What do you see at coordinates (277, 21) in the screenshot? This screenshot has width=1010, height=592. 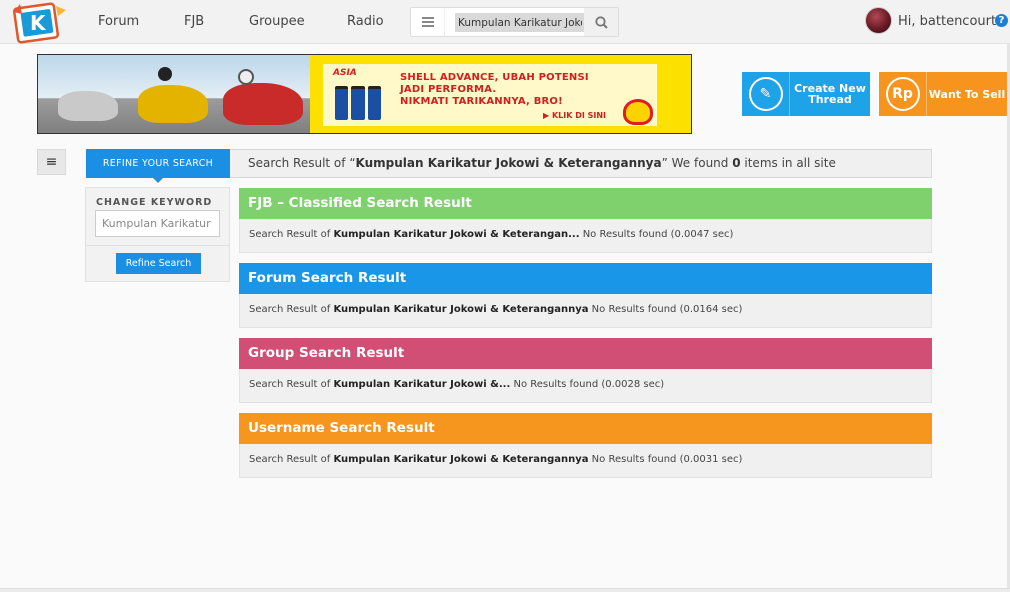 I see `nav-groupee: Groupee` at bounding box center [277, 21].